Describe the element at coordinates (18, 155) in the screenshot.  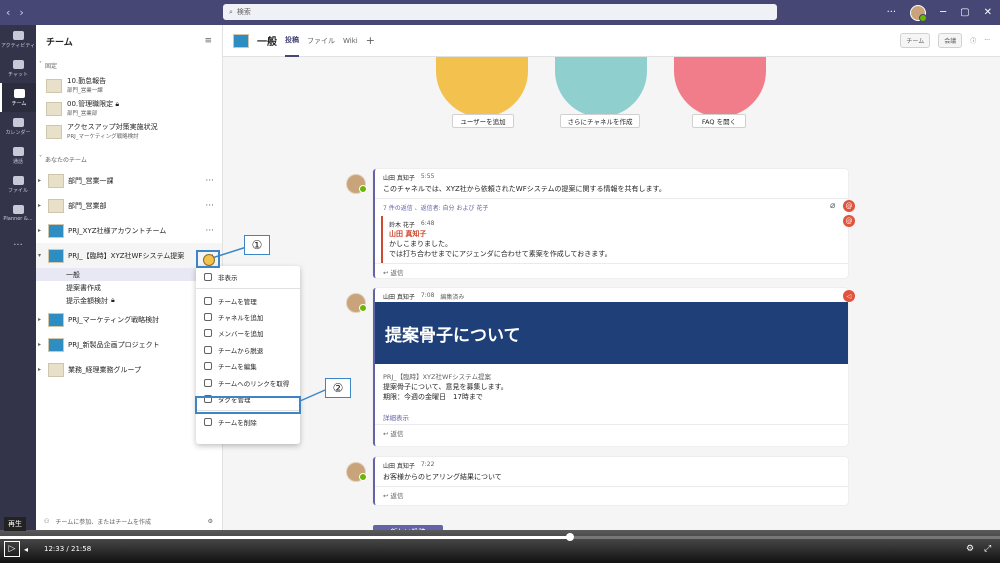
I see `rail-calls: 通話` at that location.